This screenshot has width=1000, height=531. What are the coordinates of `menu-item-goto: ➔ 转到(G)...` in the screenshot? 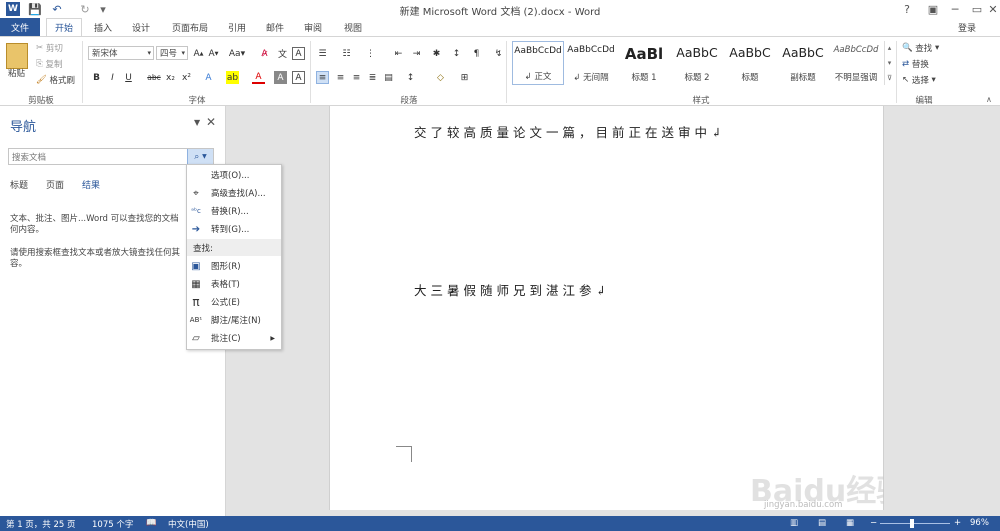 It's located at (234, 229).